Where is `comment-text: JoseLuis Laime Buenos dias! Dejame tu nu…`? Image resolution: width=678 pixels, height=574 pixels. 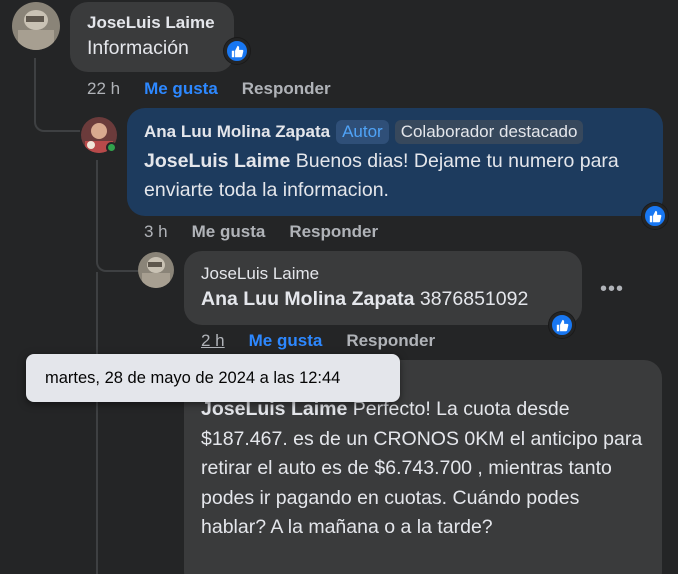 comment-text: JoseLuis Laime Buenos dias! Dejame tu nu… is located at coordinates (395, 176).